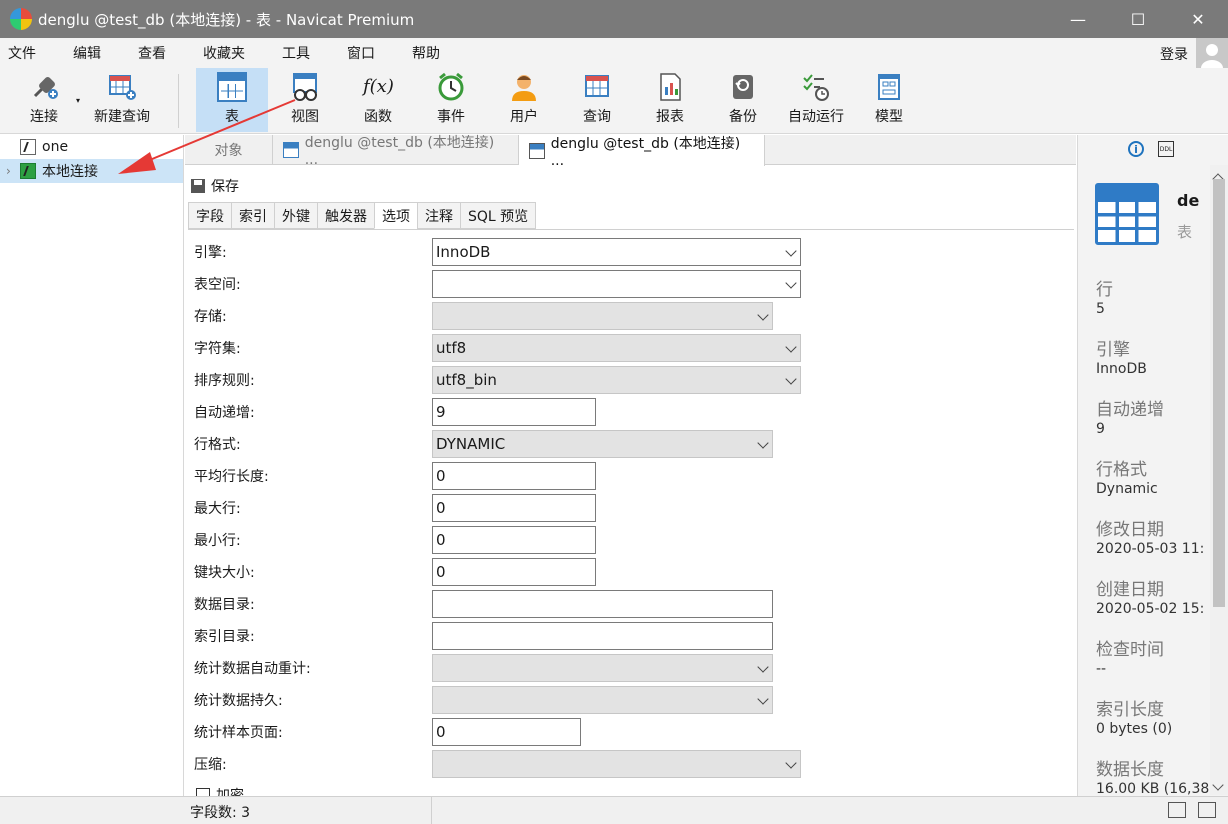 The width and height of the screenshot is (1228, 824). What do you see at coordinates (224, 605) in the screenshot?
I see `data-directory-label: 数据目录:` at bounding box center [224, 605].